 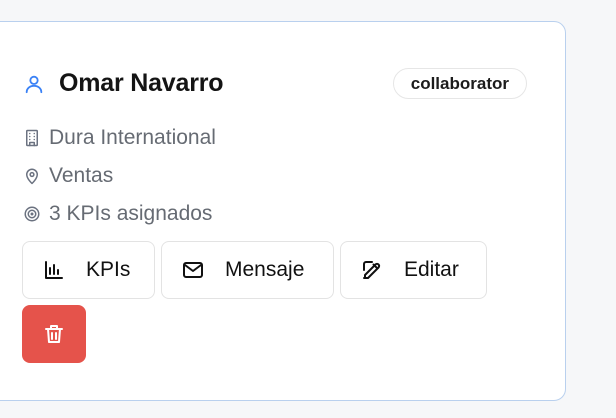 What do you see at coordinates (32, 176) in the screenshot?
I see `map-pin-icon` at bounding box center [32, 176].